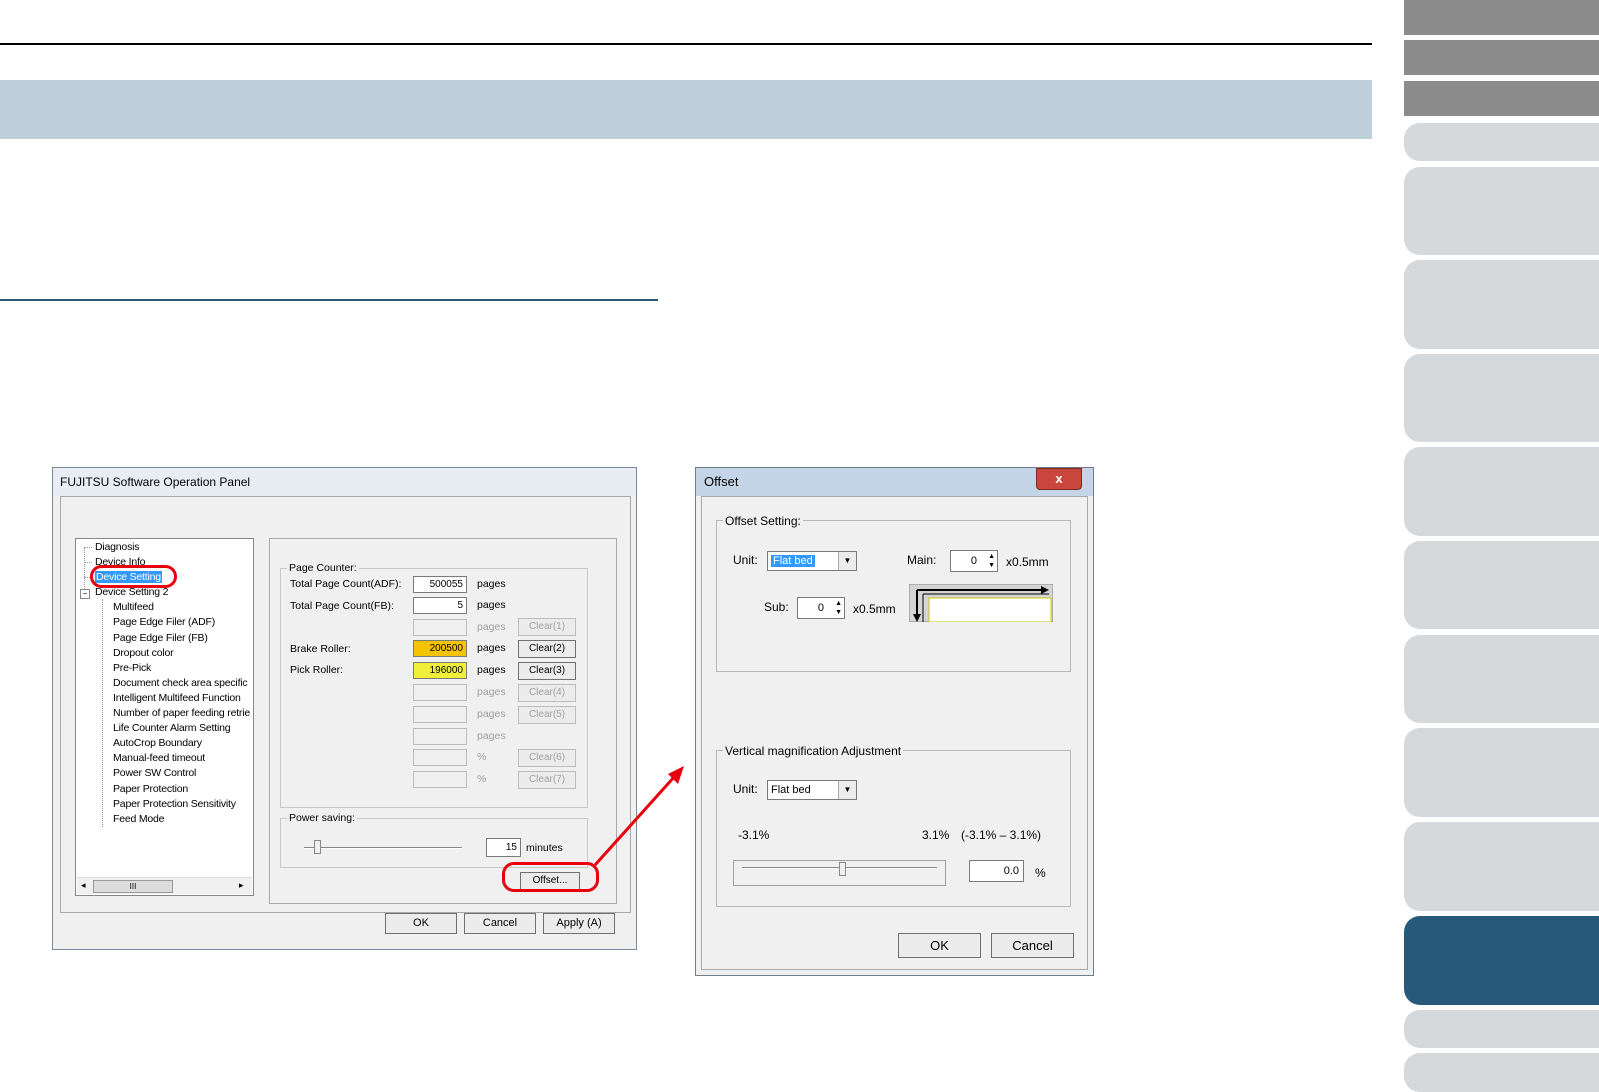  Describe the element at coordinates (776, 607) in the screenshot. I see `sub-label: Sub:` at that location.